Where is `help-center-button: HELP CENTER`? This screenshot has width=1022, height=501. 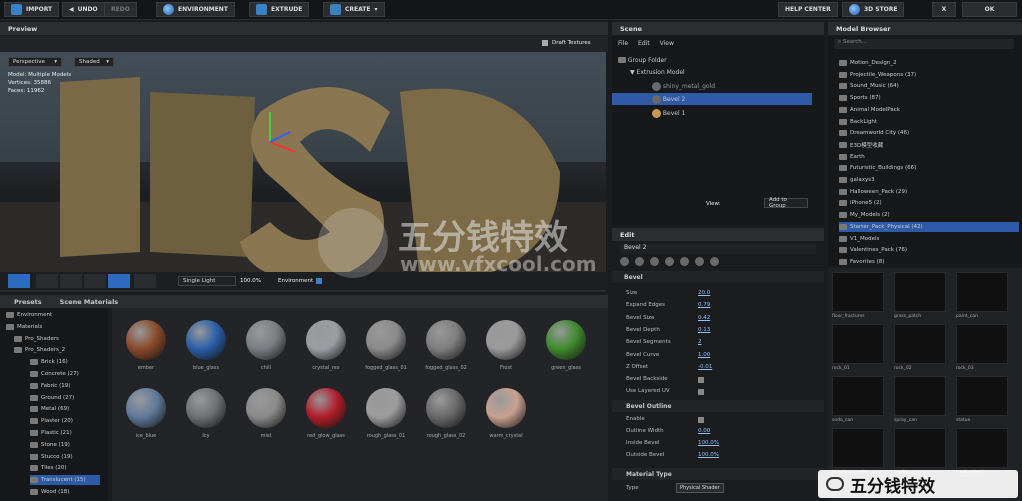 help-center-button: HELP CENTER is located at coordinates (808, 9).